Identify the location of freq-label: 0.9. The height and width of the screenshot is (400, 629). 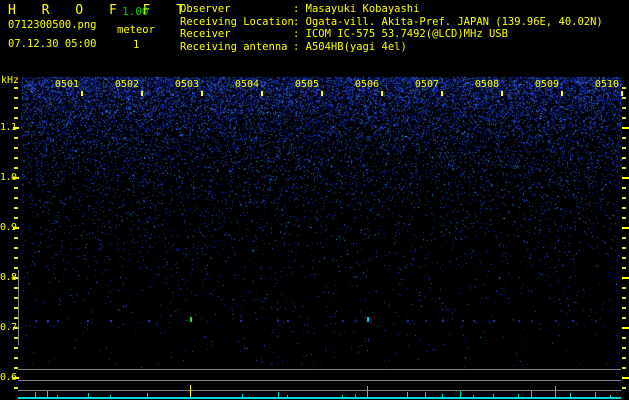
(8, 227).